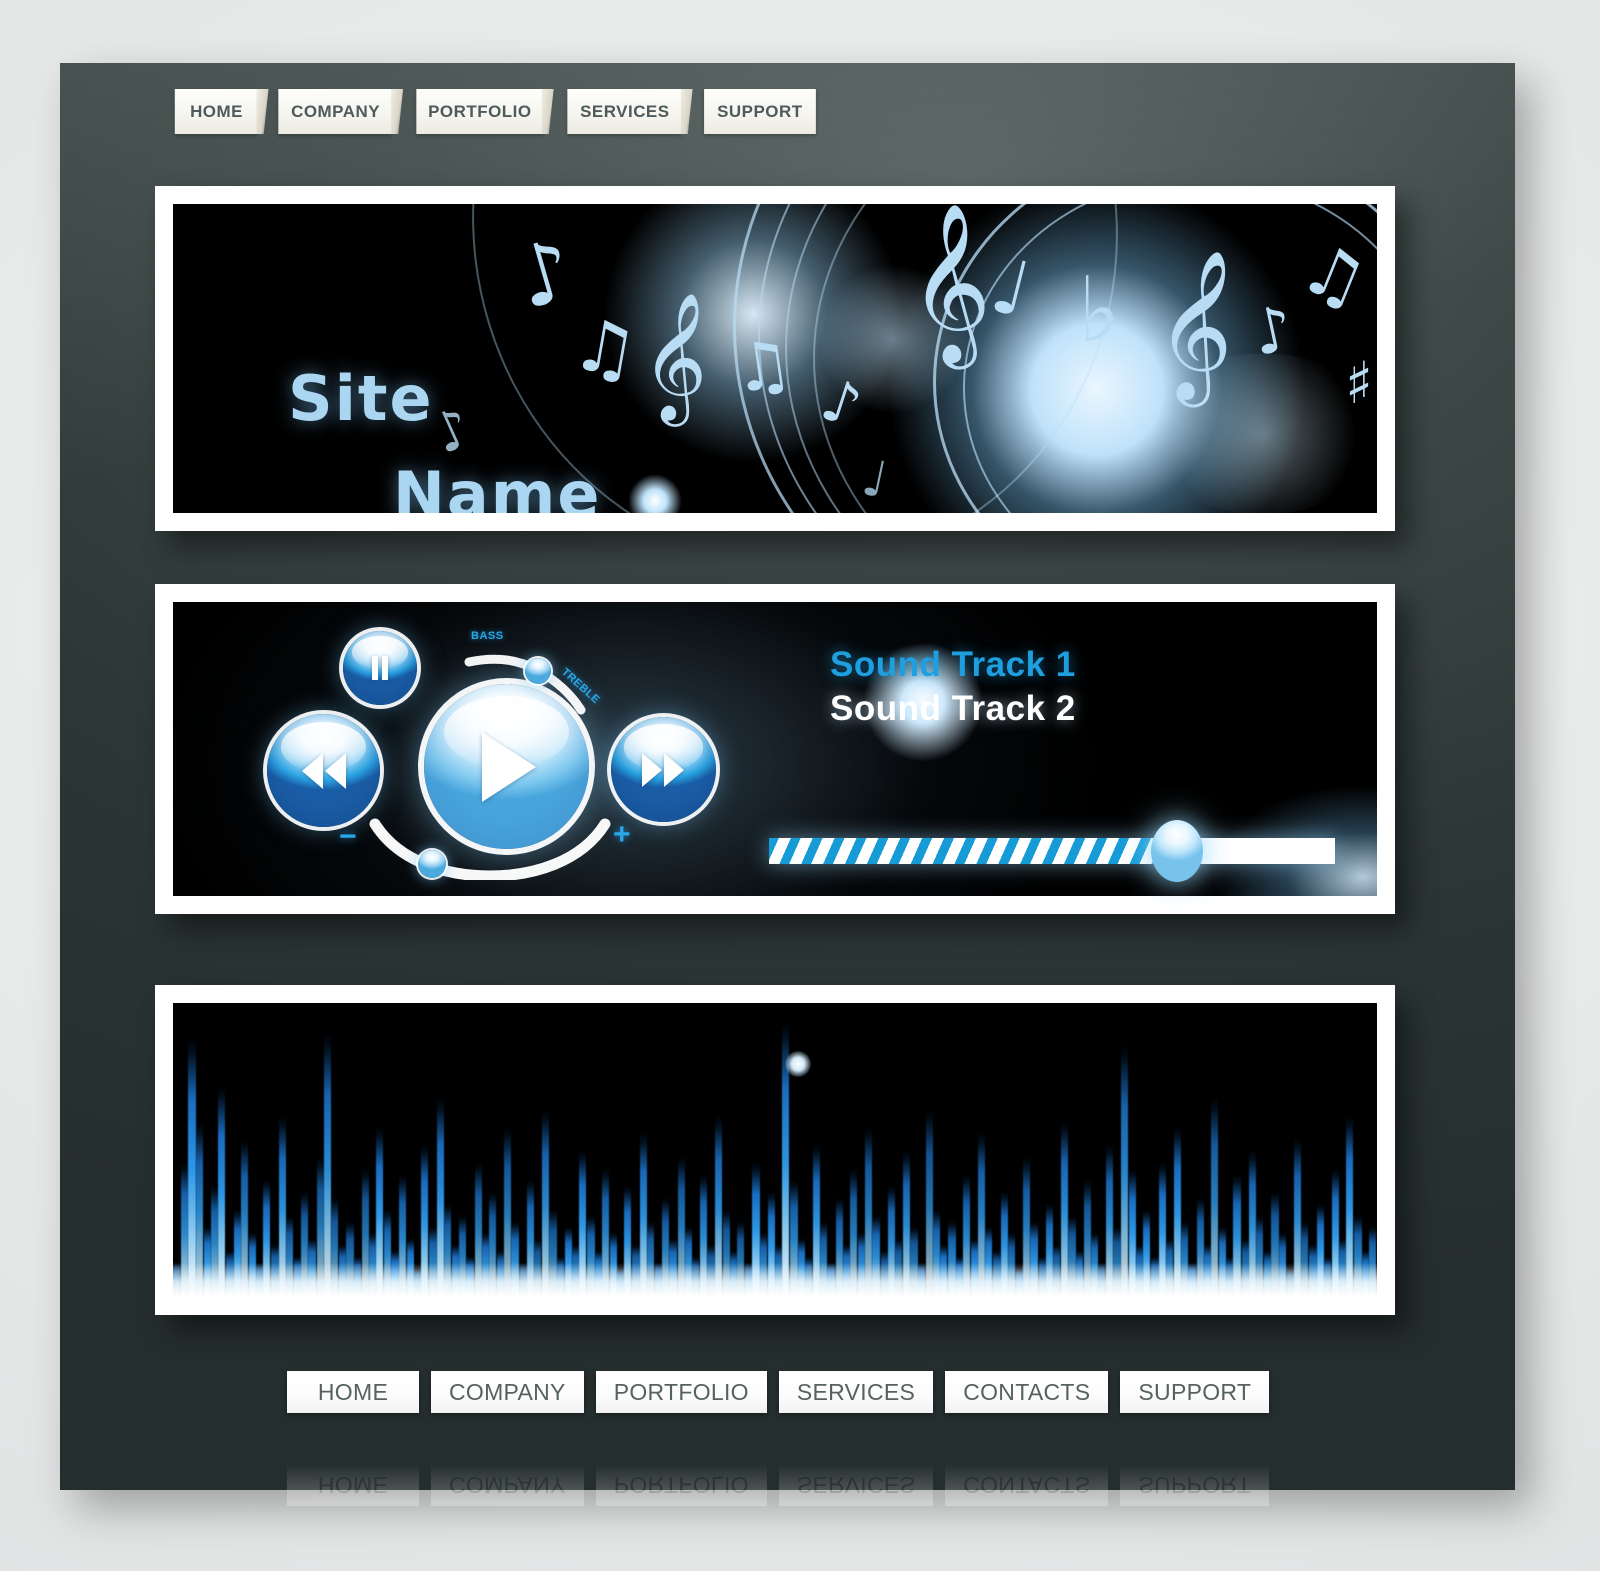 This screenshot has height=1571, width=1600. I want to click on volume-slider: − +, so click(485, 849).